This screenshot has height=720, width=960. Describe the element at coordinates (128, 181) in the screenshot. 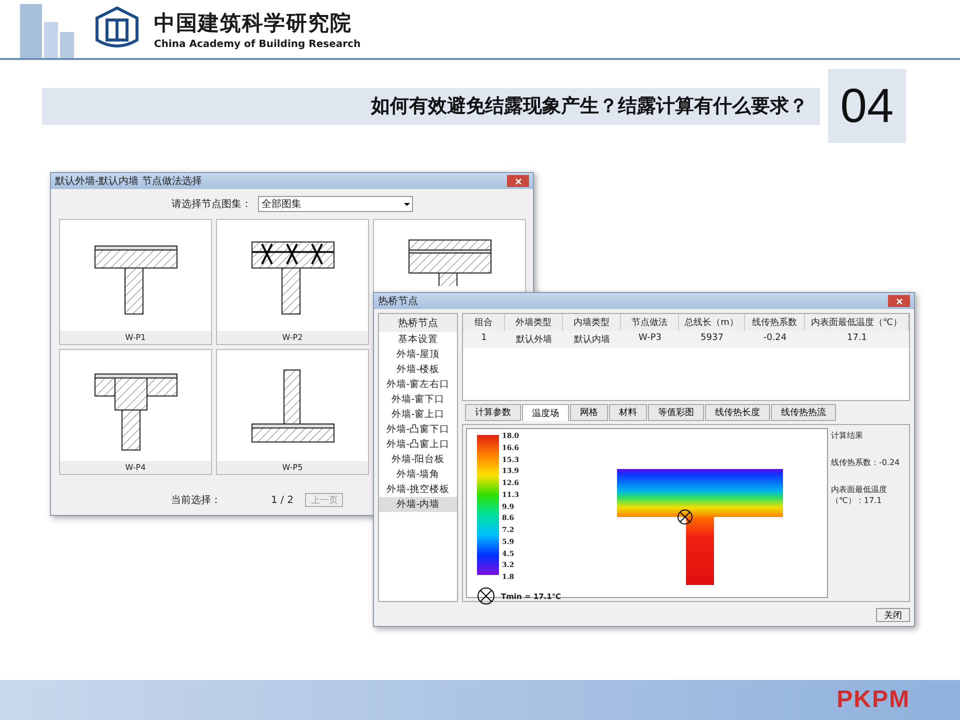

I see `window-title: 默认外墙-默认内墙 节点做法选择` at that location.